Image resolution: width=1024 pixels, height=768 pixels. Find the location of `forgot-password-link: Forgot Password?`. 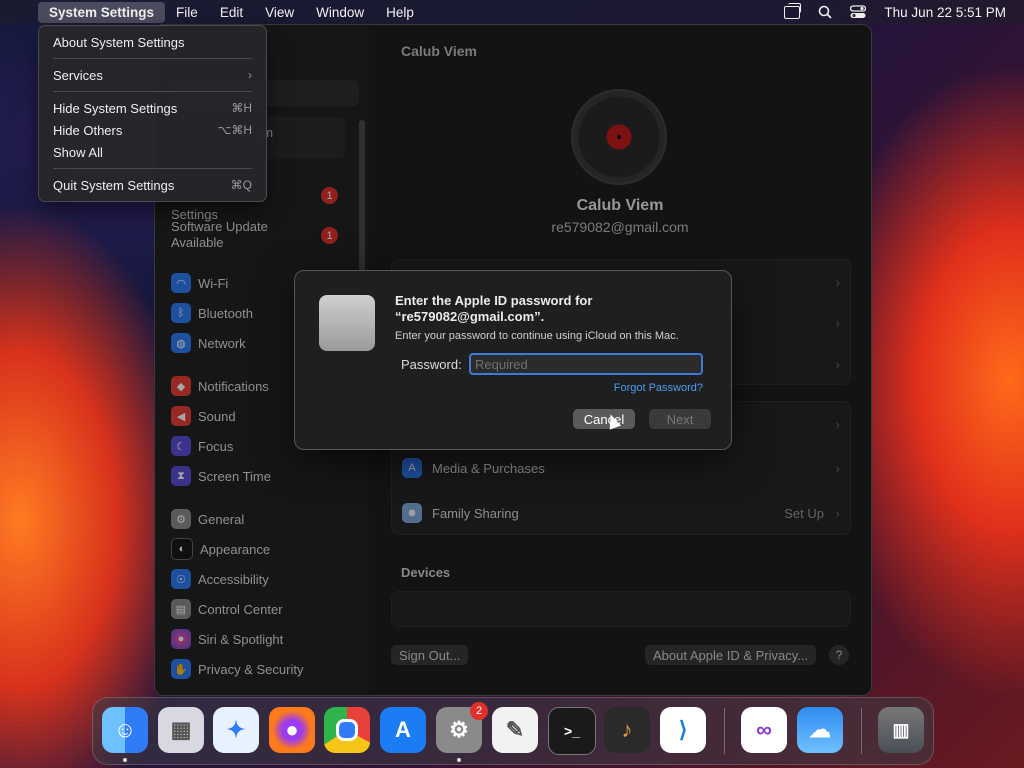

forgot-password-link: Forgot Password? is located at coordinates (658, 388).